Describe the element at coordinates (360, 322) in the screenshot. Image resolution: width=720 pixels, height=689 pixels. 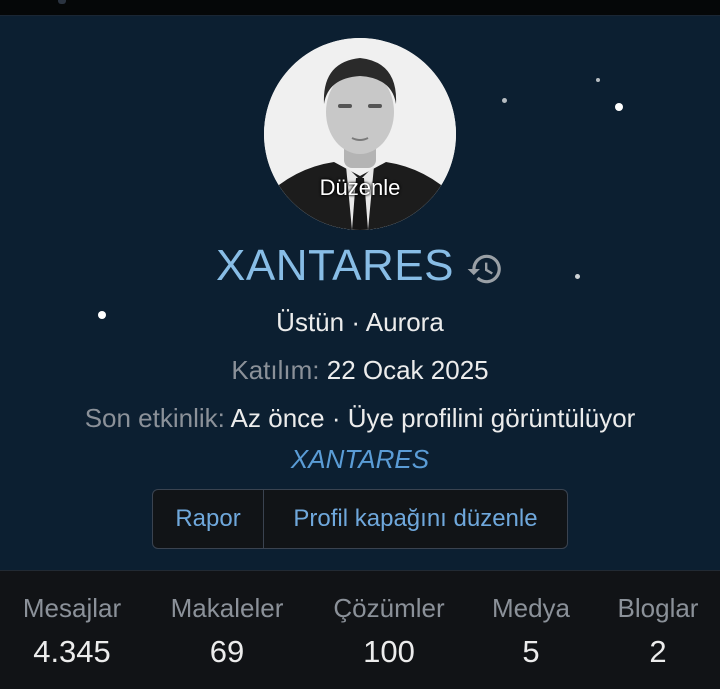
I see `user-title-line: Üstün · Aurora` at that location.